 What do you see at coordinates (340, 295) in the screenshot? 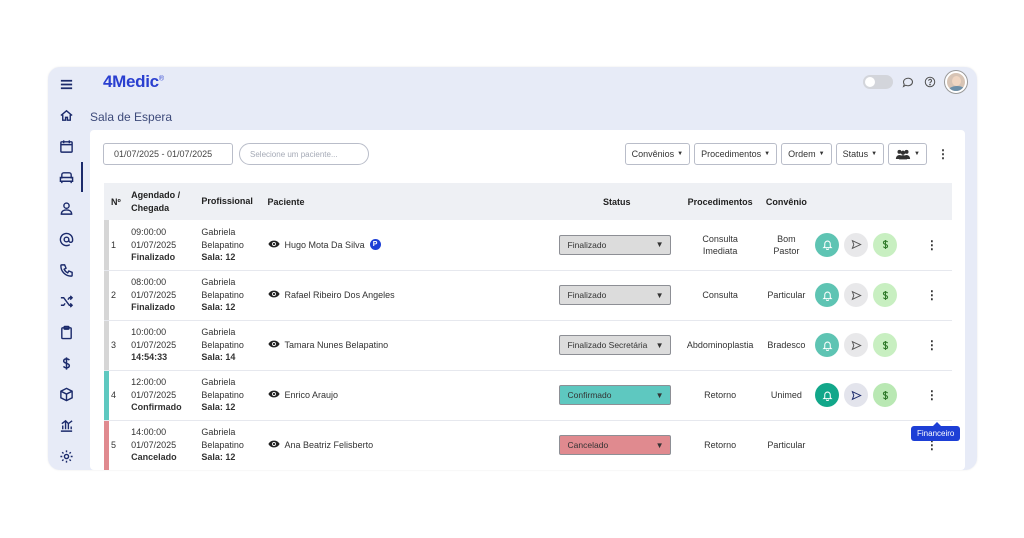
I see `patient-name: Rafael Ribeiro Dos Angeles` at bounding box center [340, 295].